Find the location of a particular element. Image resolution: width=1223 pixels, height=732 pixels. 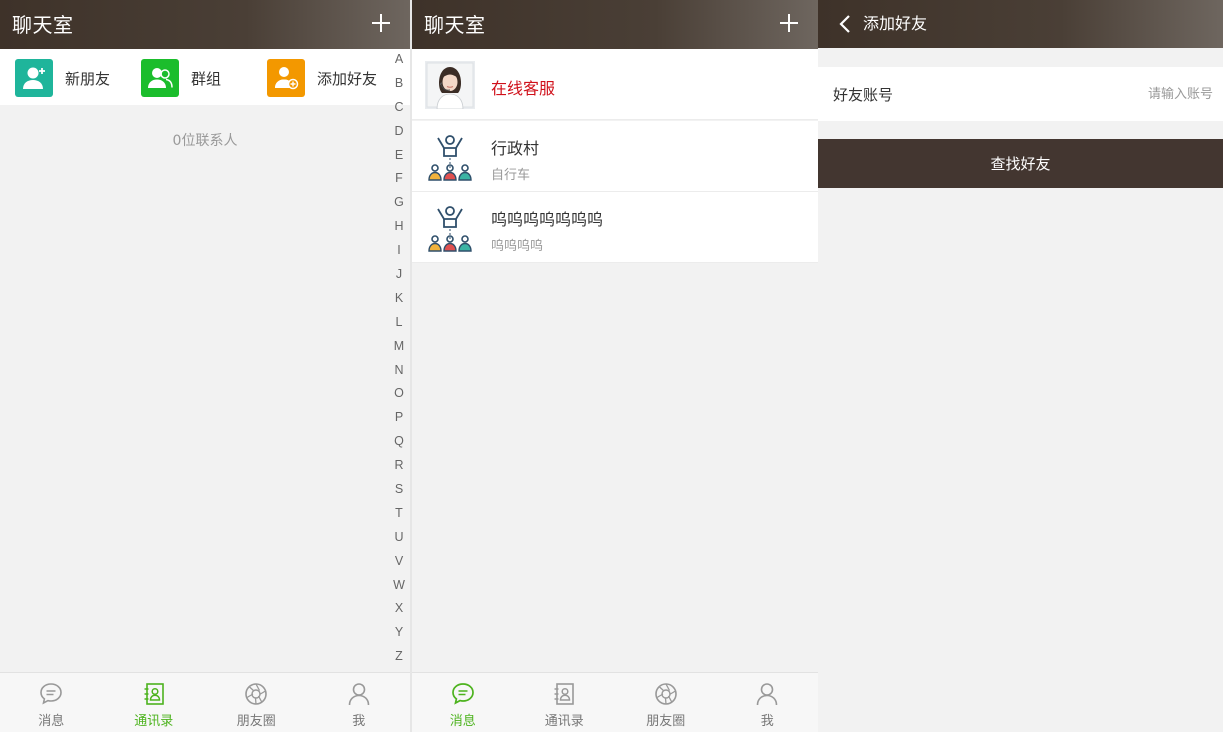

chevron-left-icon is located at coordinates (846, 24).